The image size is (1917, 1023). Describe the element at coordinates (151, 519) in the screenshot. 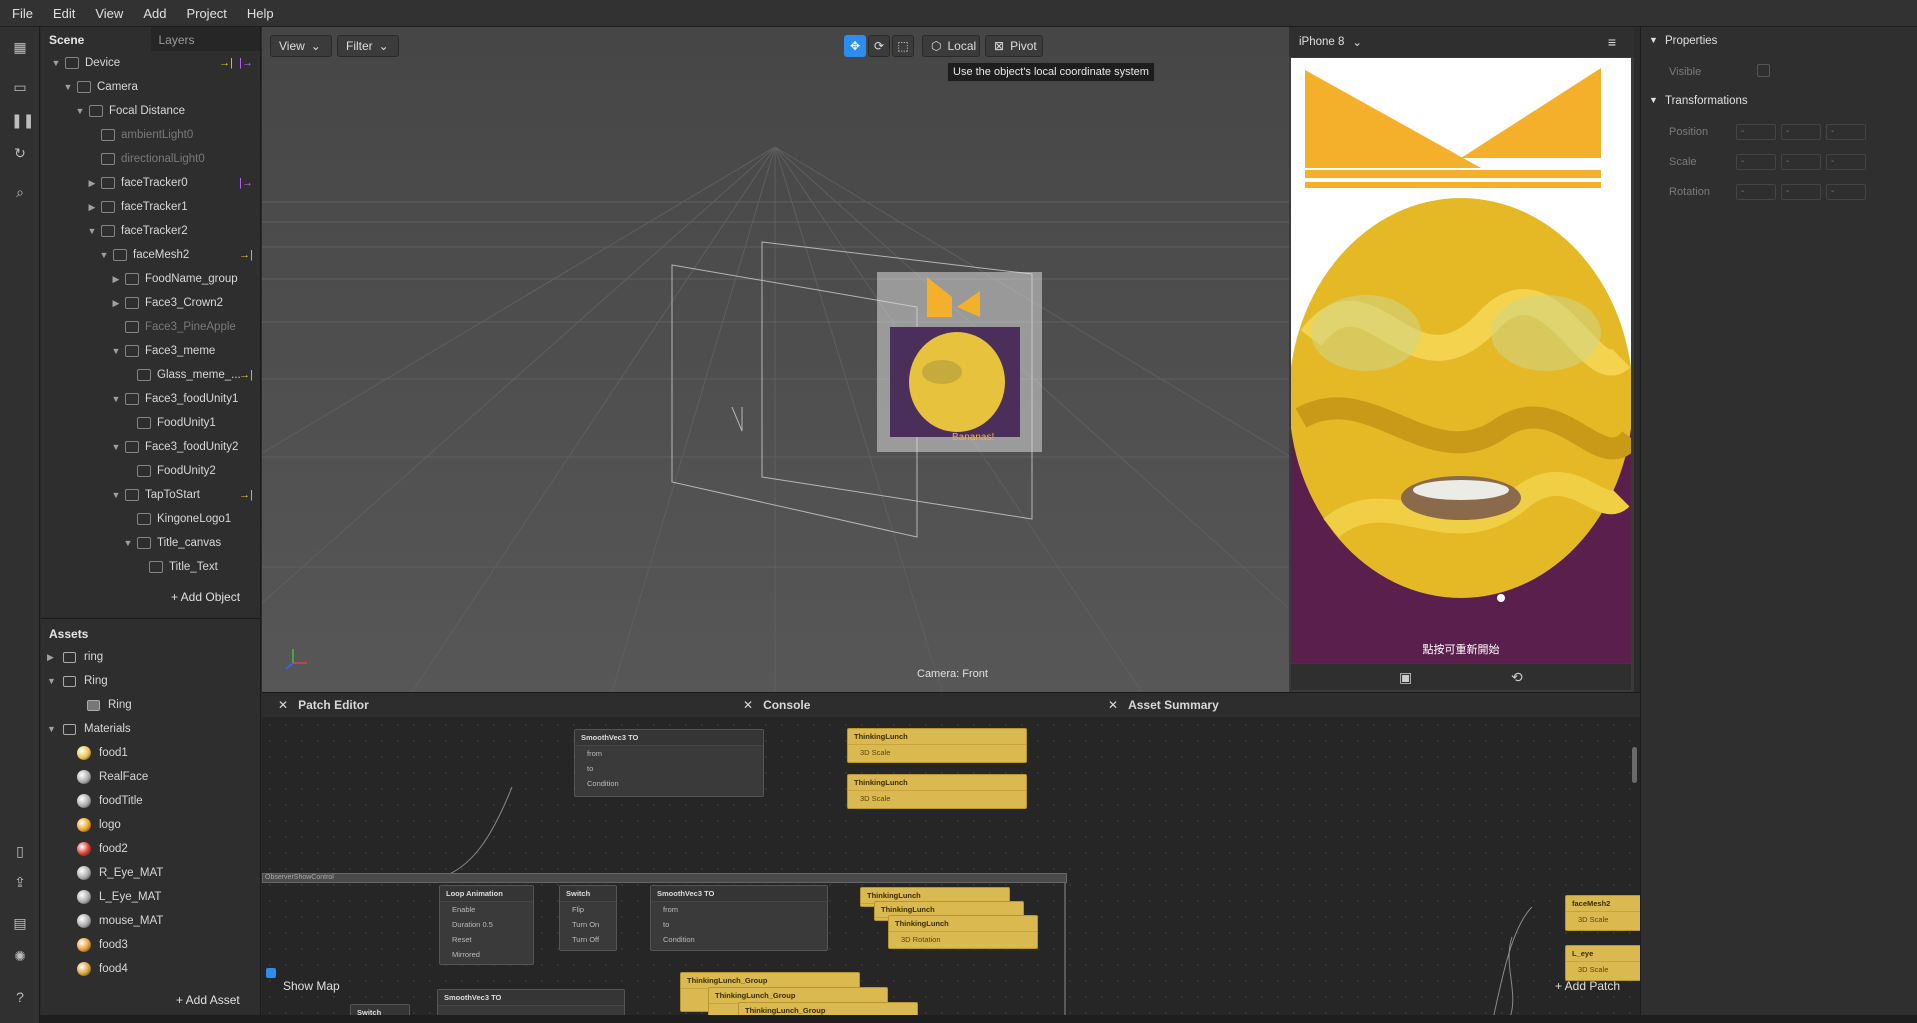

I see `scene-item: KingoneLogo1` at that location.